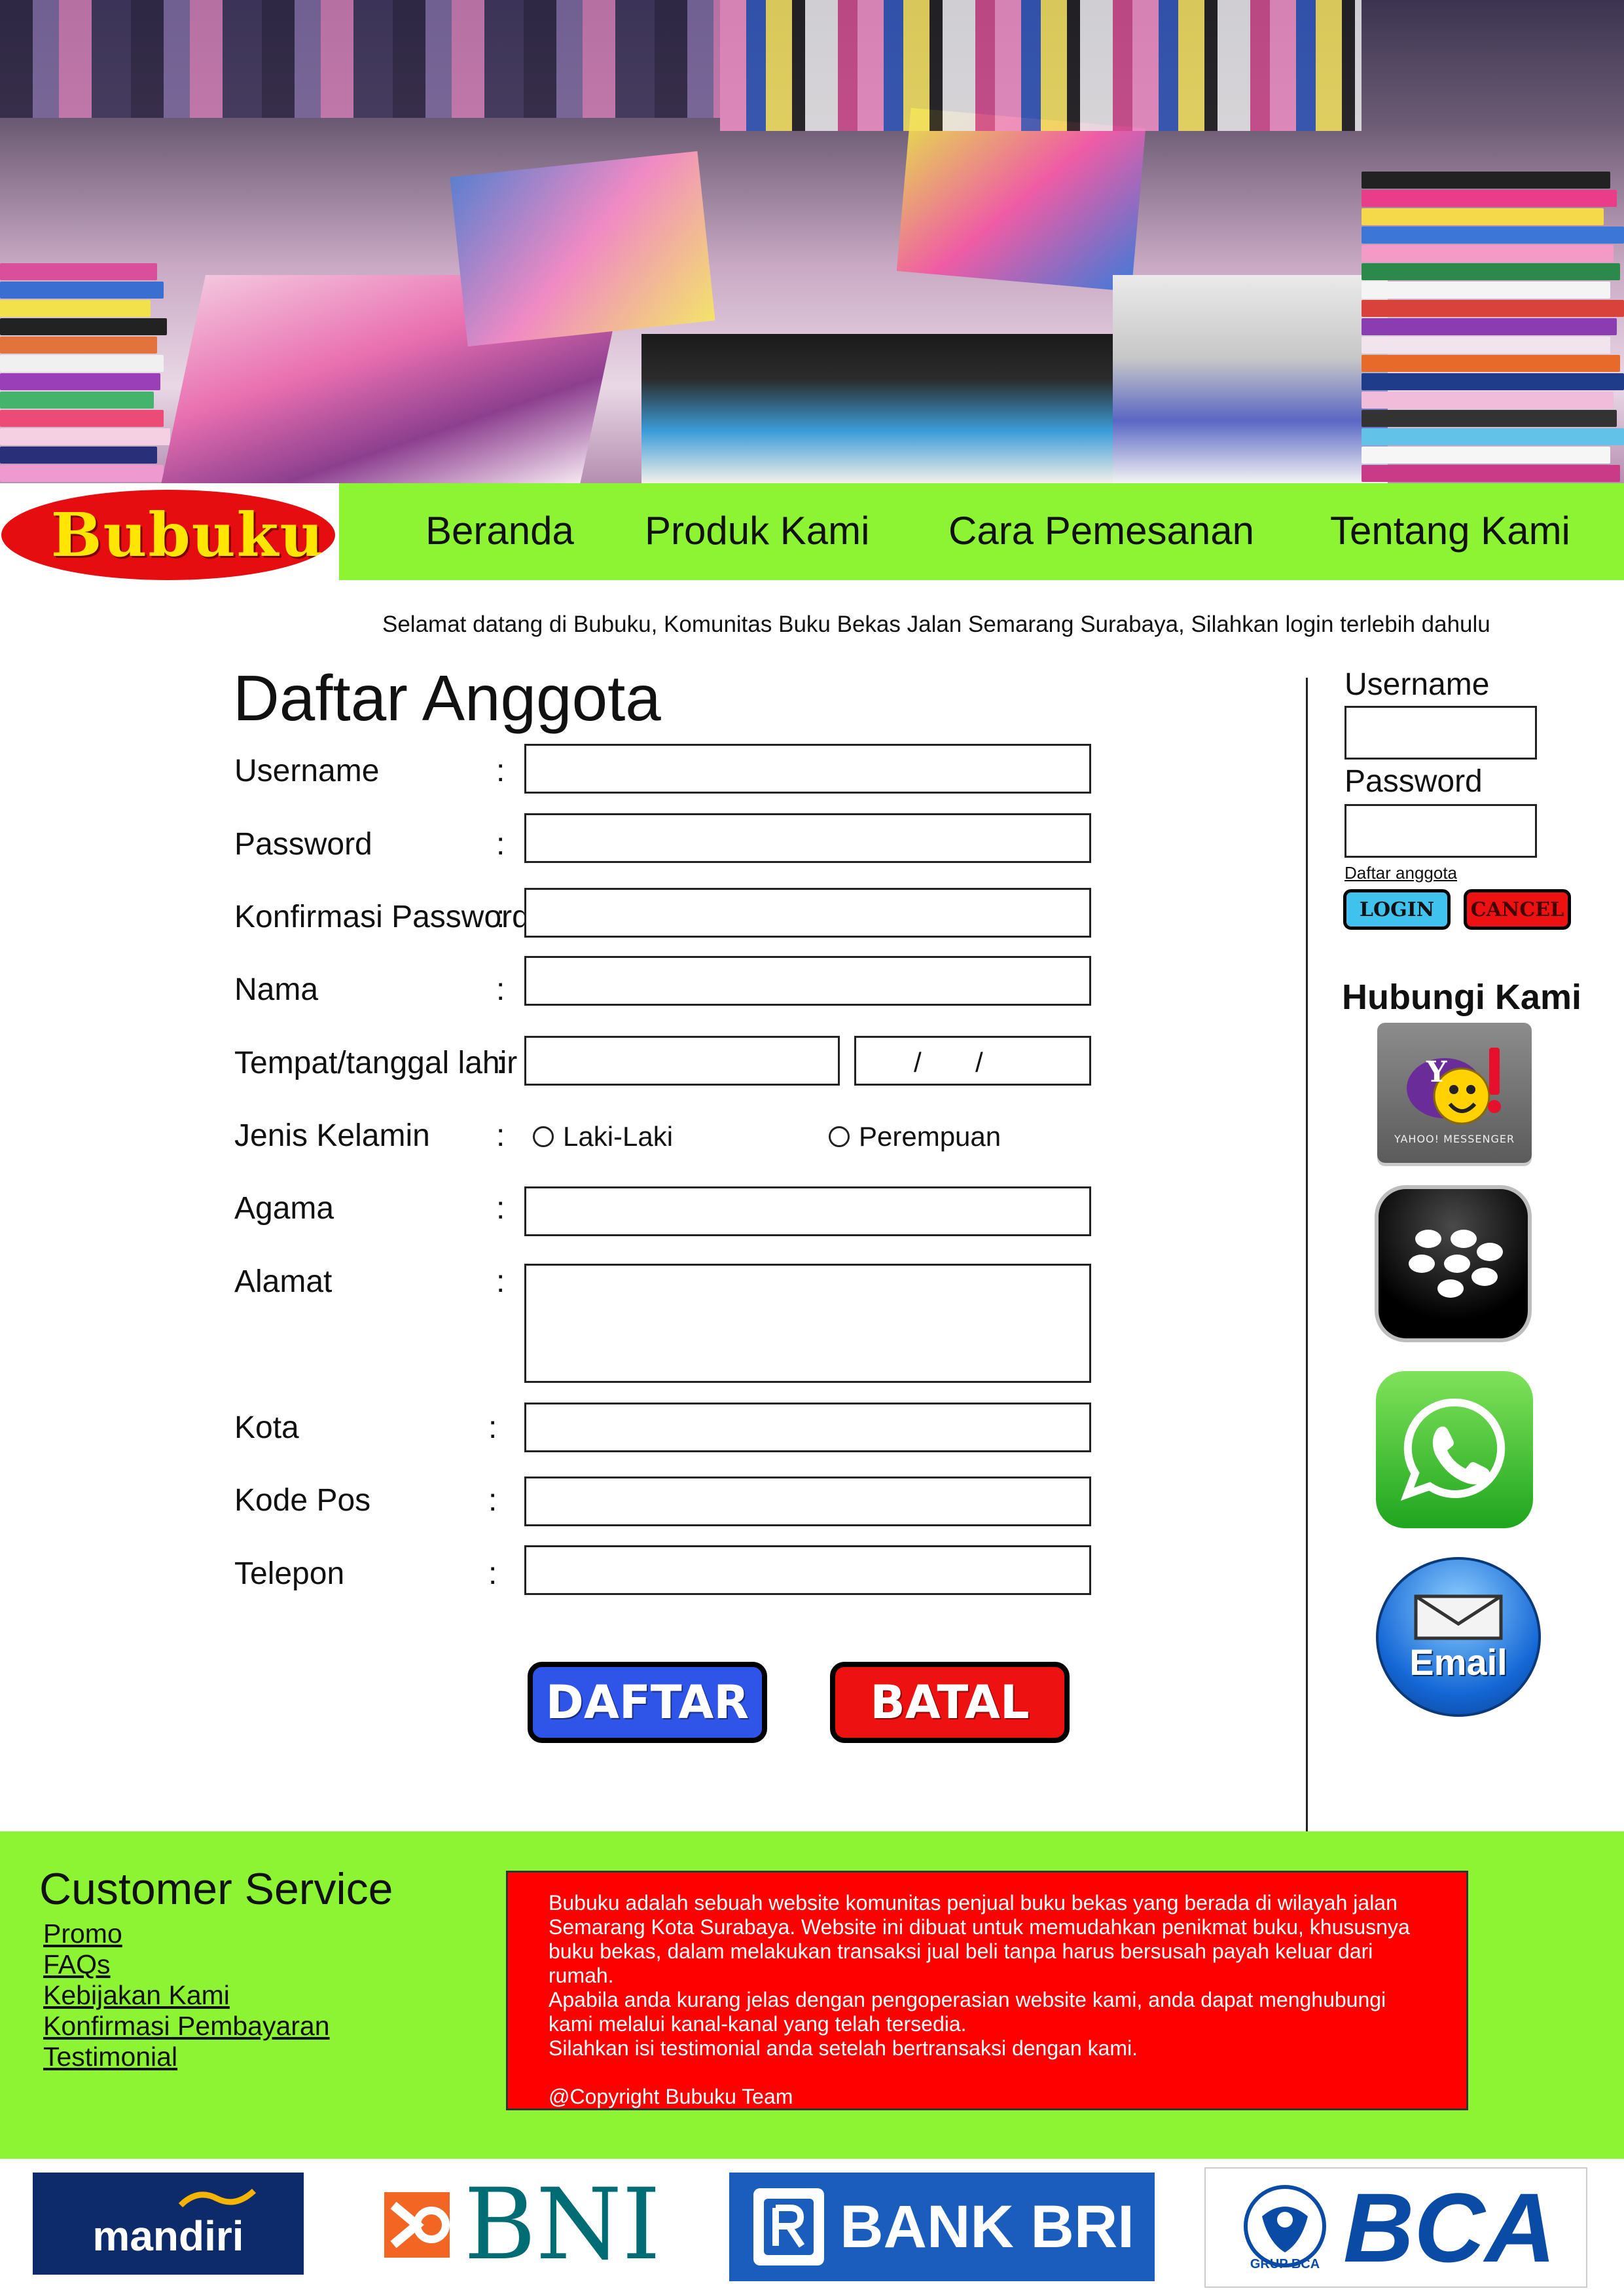 Image resolution: width=1624 pixels, height=2293 pixels. What do you see at coordinates (1413, 781) in the screenshot?
I see `sidebar-password-label: Password` at bounding box center [1413, 781].